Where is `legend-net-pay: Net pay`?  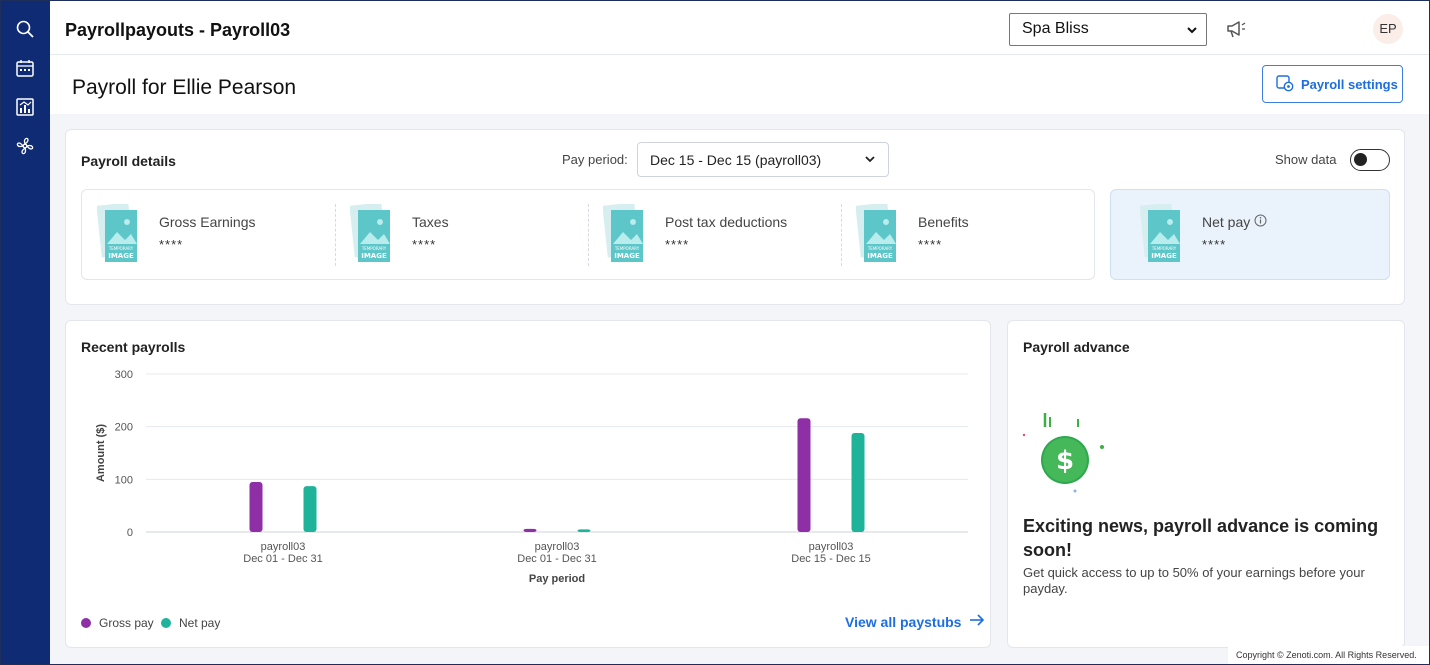
legend-net-pay: Net pay is located at coordinates (190, 623).